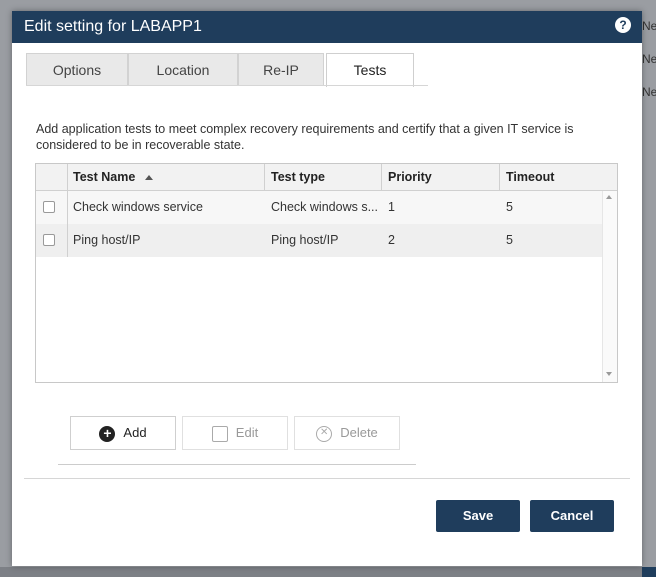 The image size is (656, 577). I want to click on tab-location: Location, so click(183, 69).